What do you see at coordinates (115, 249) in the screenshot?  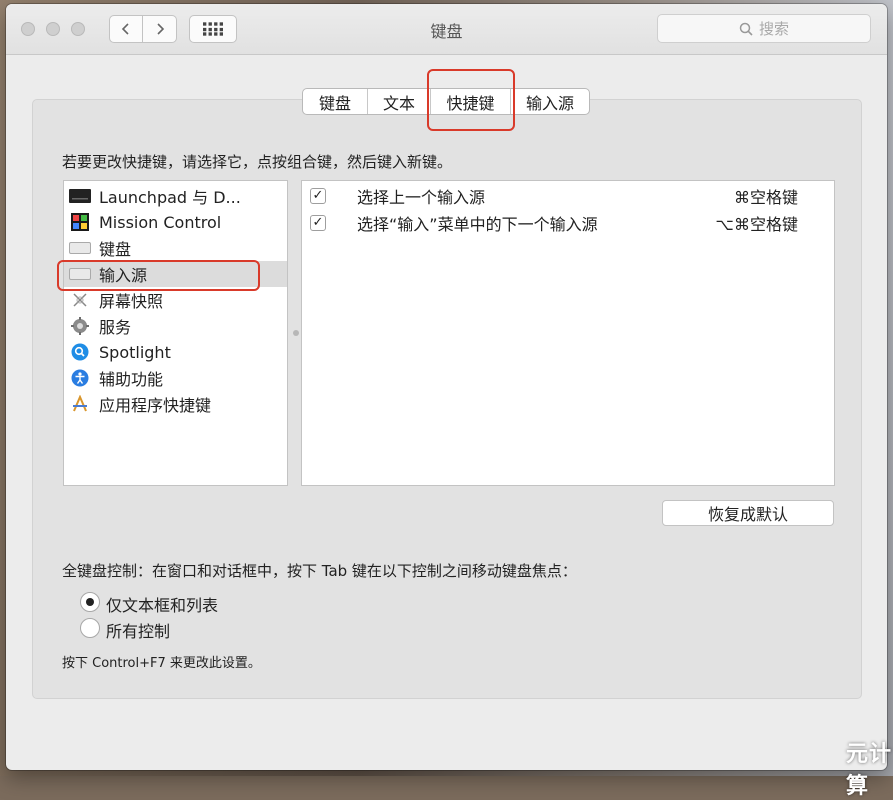 I see `category-label: 键盘` at bounding box center [115, 249].